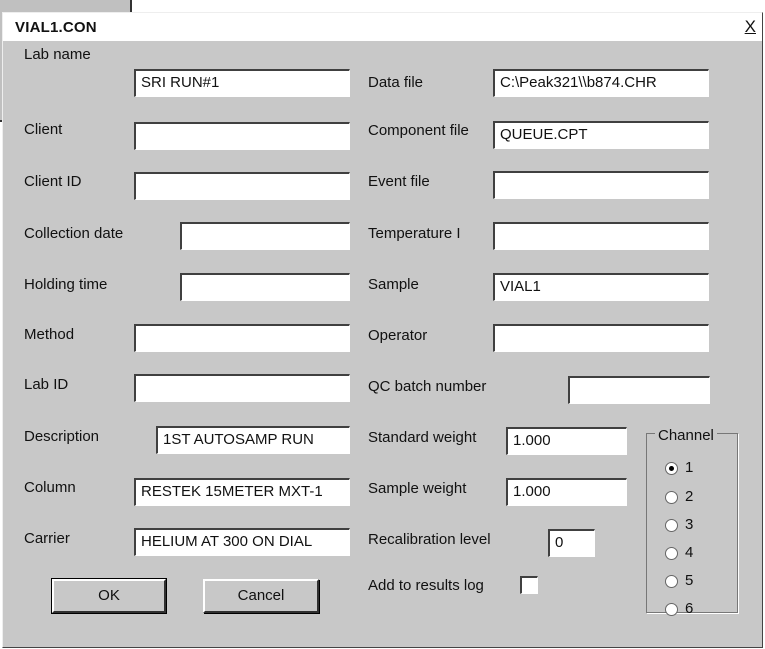 Image resolution: width=765 pixels, height=649 pixels. What do you see at coordinates (53, 181) in the screenshot?
I see `client-id-label: Client ID` at bounding box center [53, 181].